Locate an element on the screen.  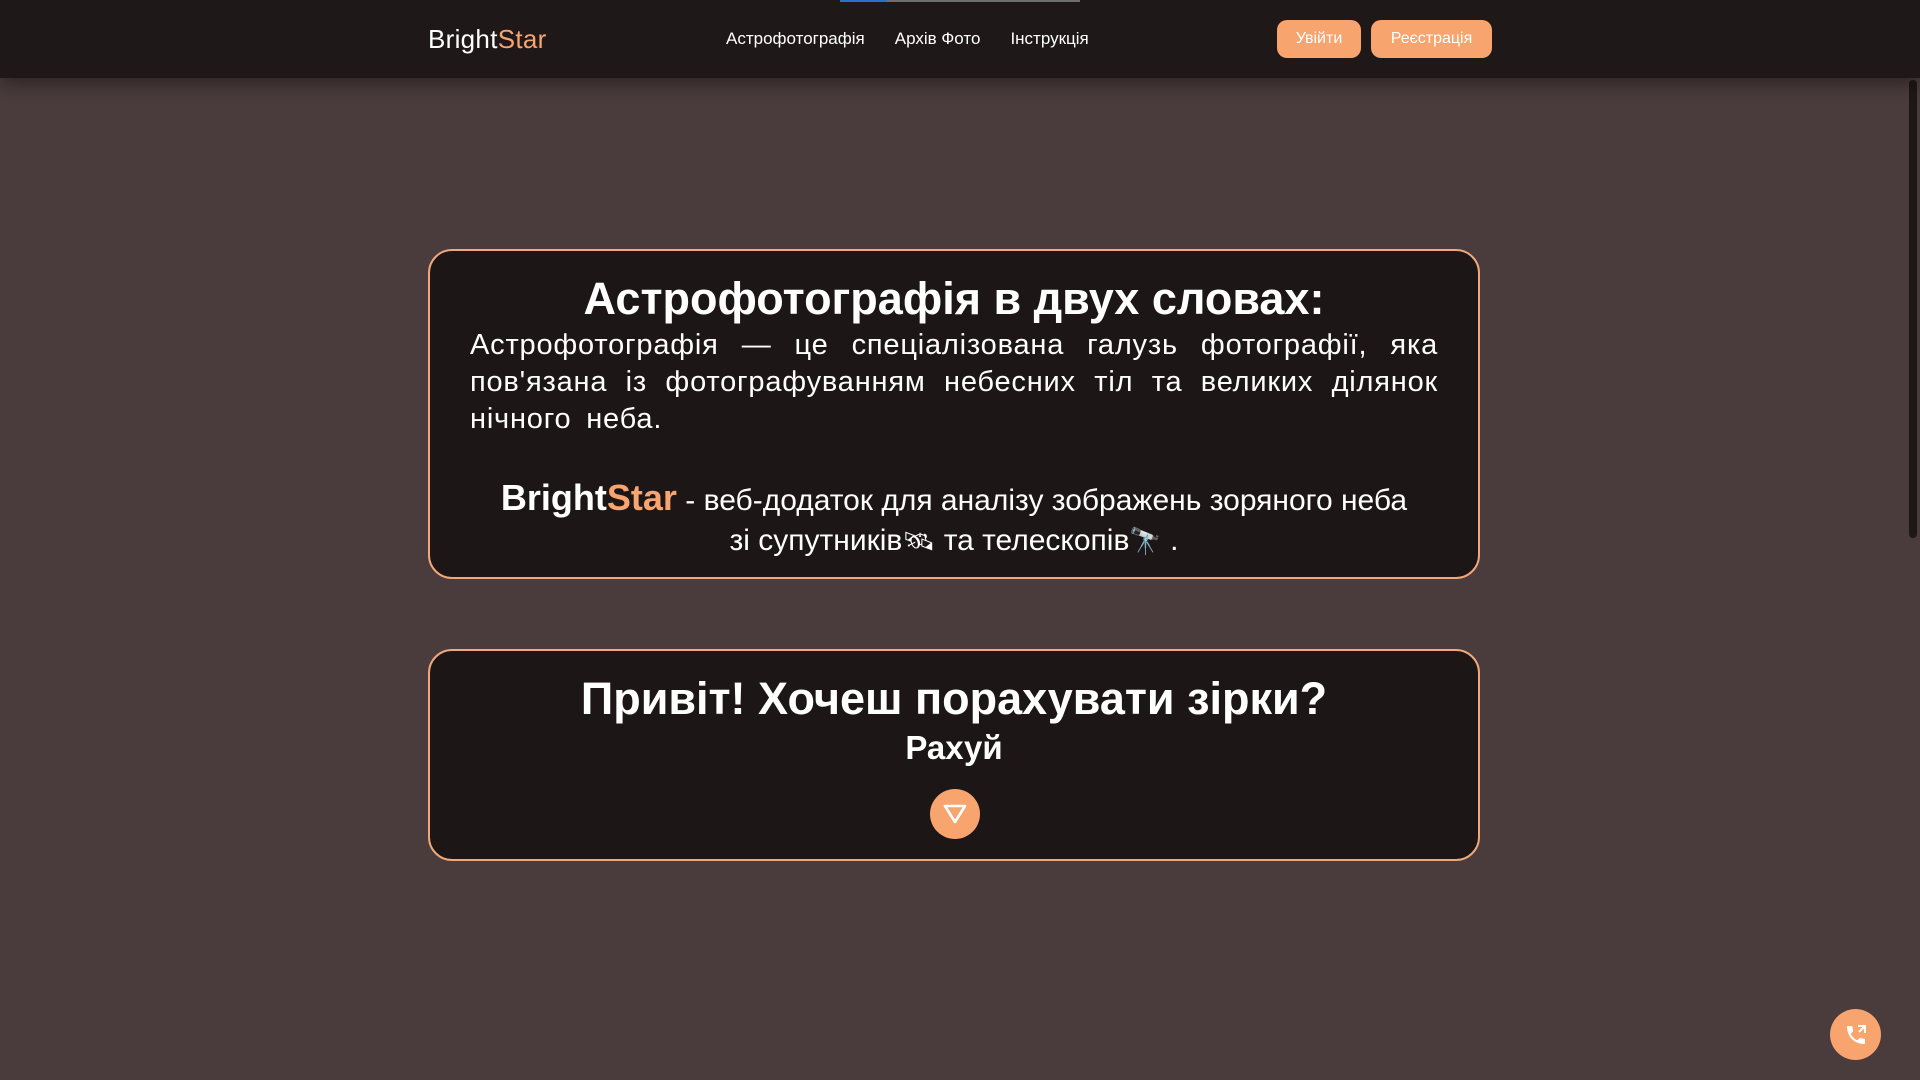
count-title: Привіт! Хочеш порахувати зірки? is located at coordinates (954, 698).